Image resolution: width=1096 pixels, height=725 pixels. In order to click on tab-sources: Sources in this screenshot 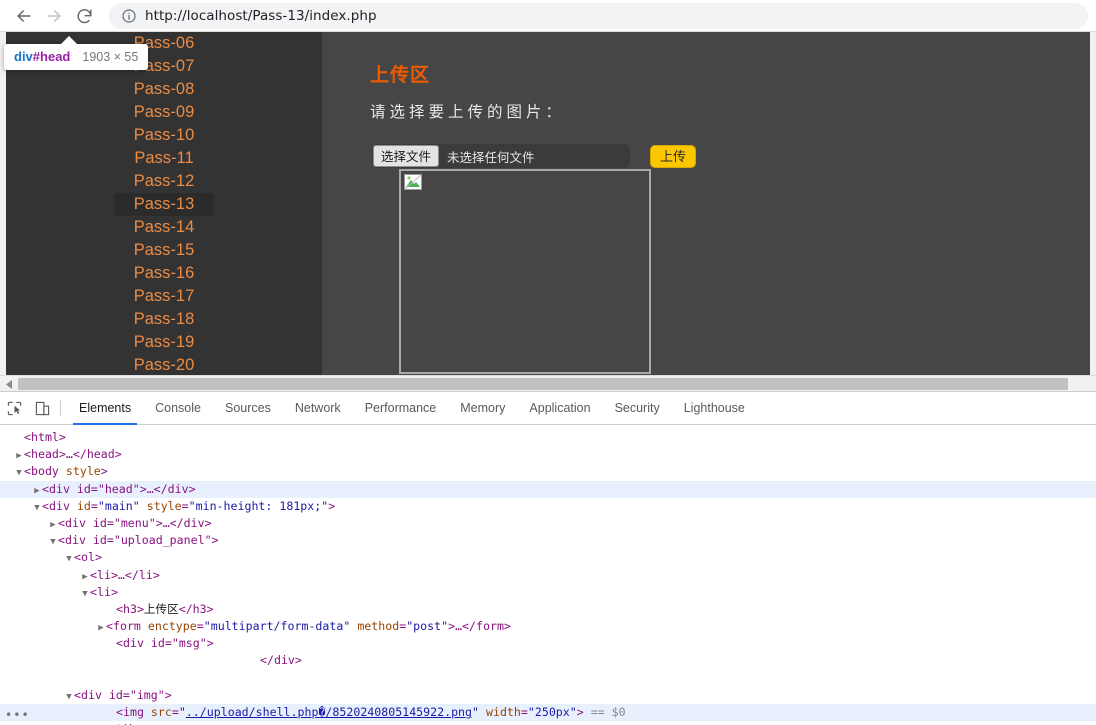, I will do `click(248, 408)`.